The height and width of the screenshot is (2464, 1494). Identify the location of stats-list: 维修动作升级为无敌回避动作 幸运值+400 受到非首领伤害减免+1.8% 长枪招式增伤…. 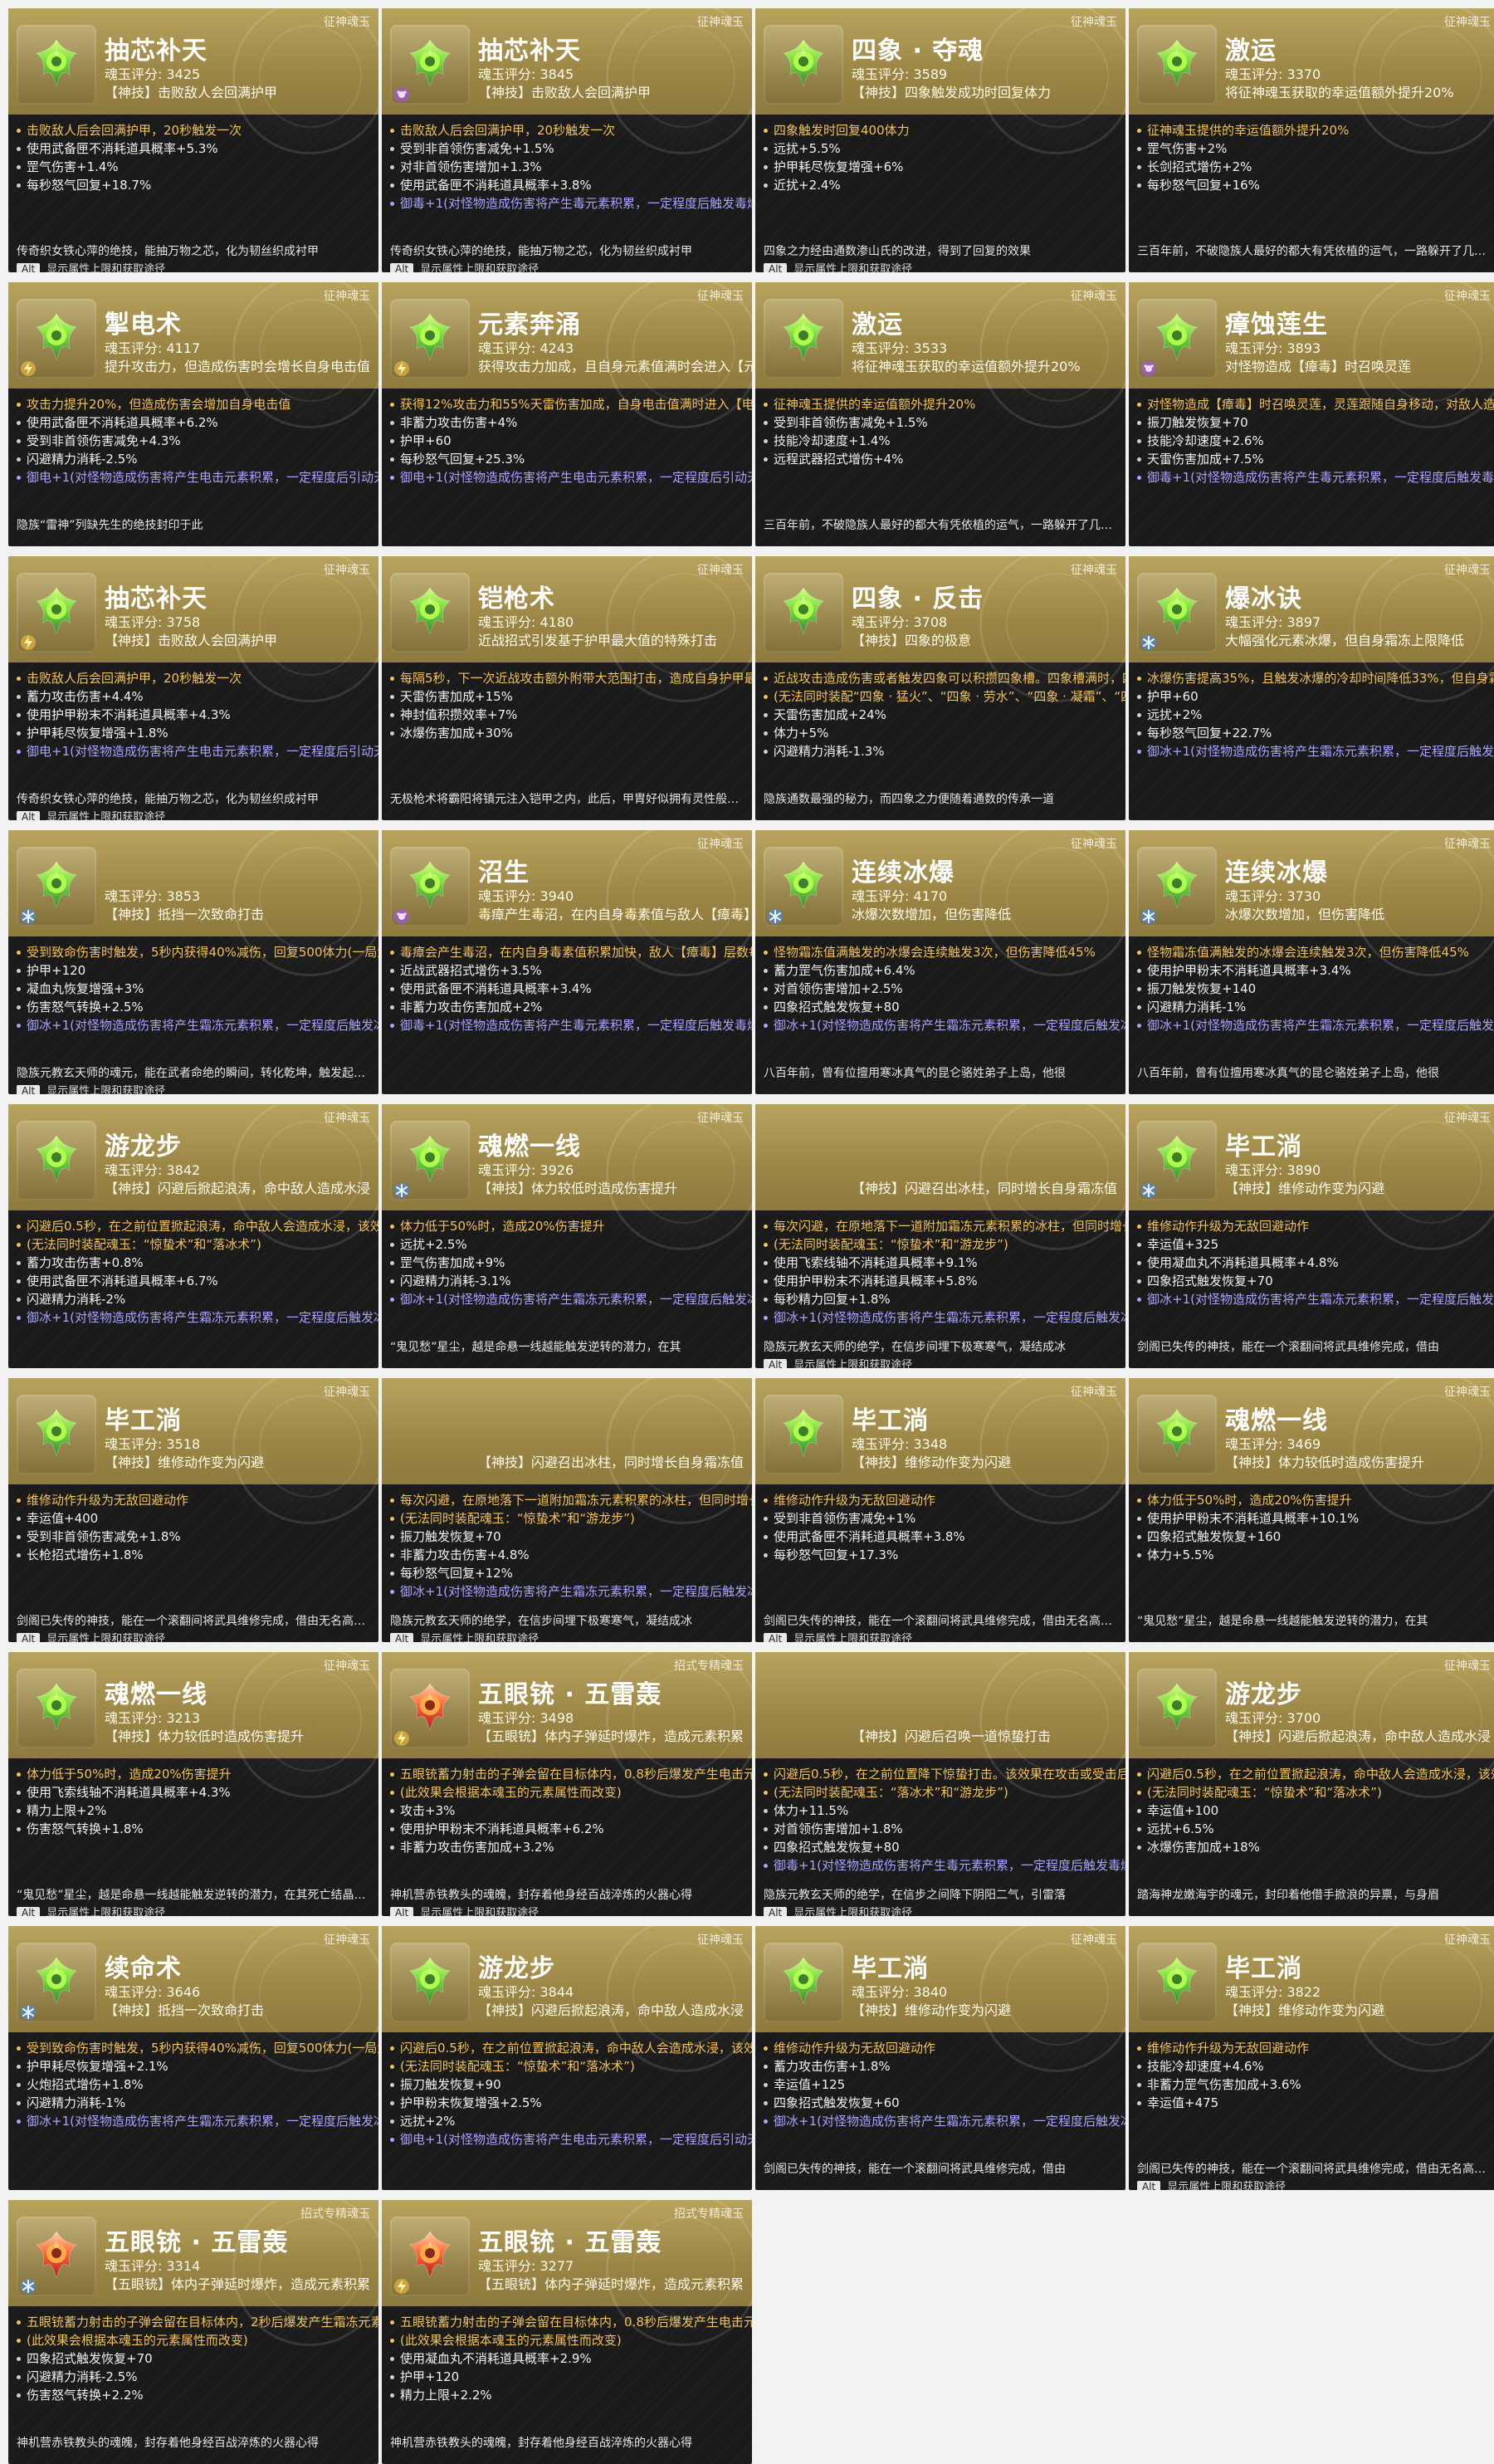
(195, 1528).